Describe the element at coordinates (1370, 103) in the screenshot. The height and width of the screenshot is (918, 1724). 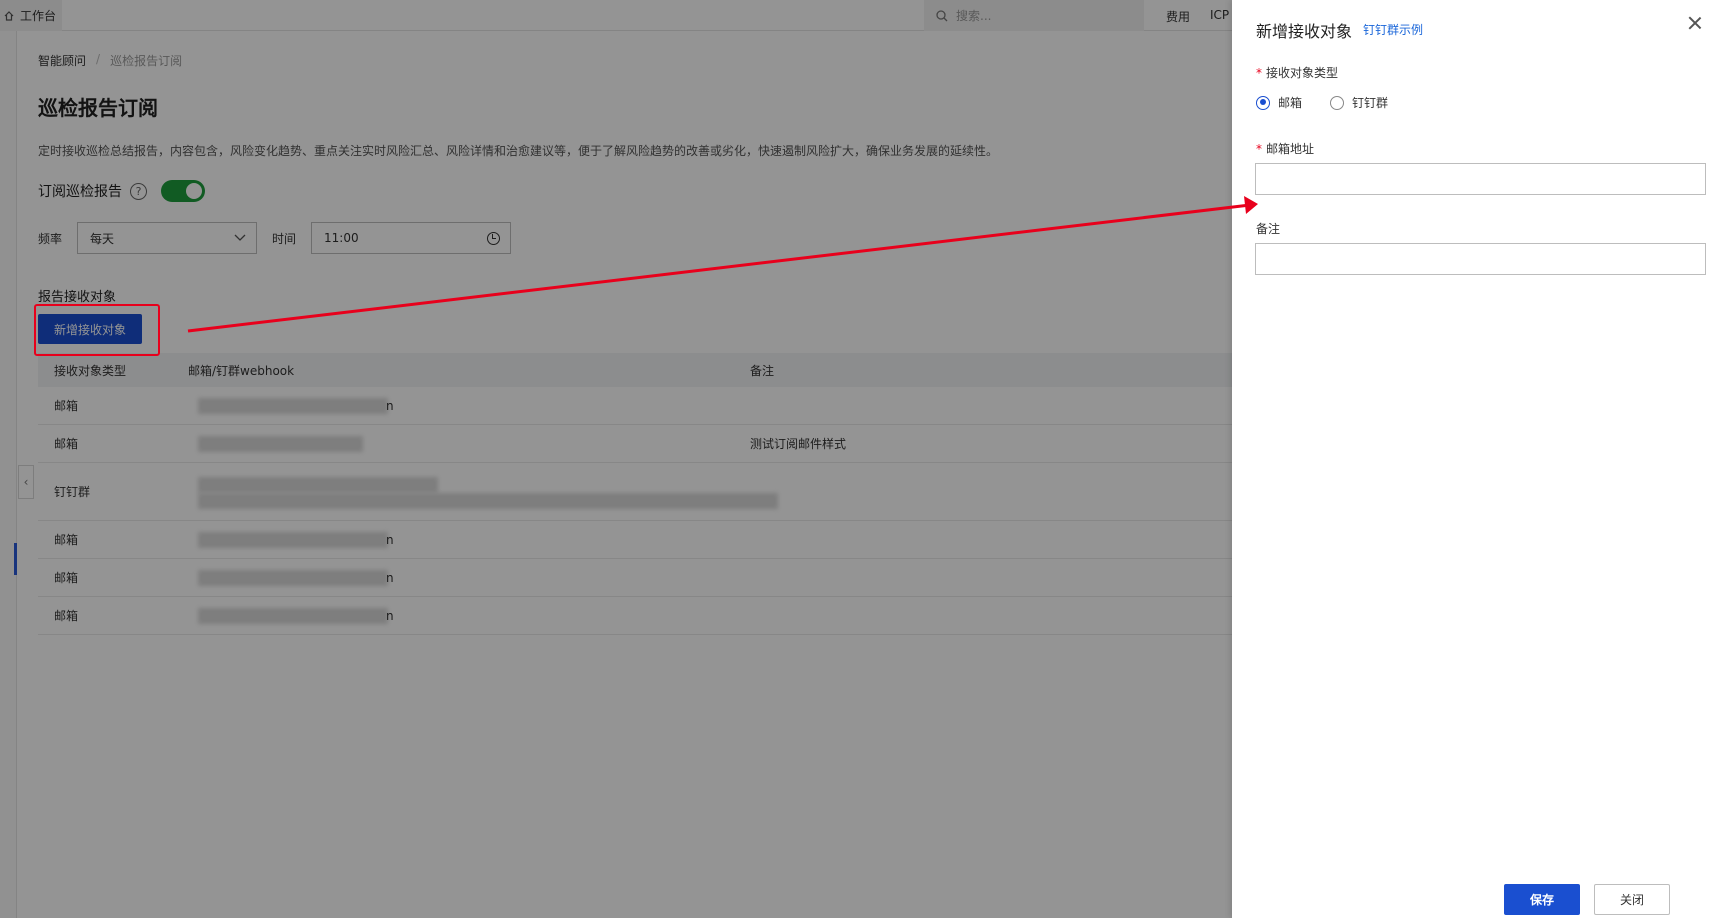
I see `radio-dingtalk-label: 钉钉群` at that location.